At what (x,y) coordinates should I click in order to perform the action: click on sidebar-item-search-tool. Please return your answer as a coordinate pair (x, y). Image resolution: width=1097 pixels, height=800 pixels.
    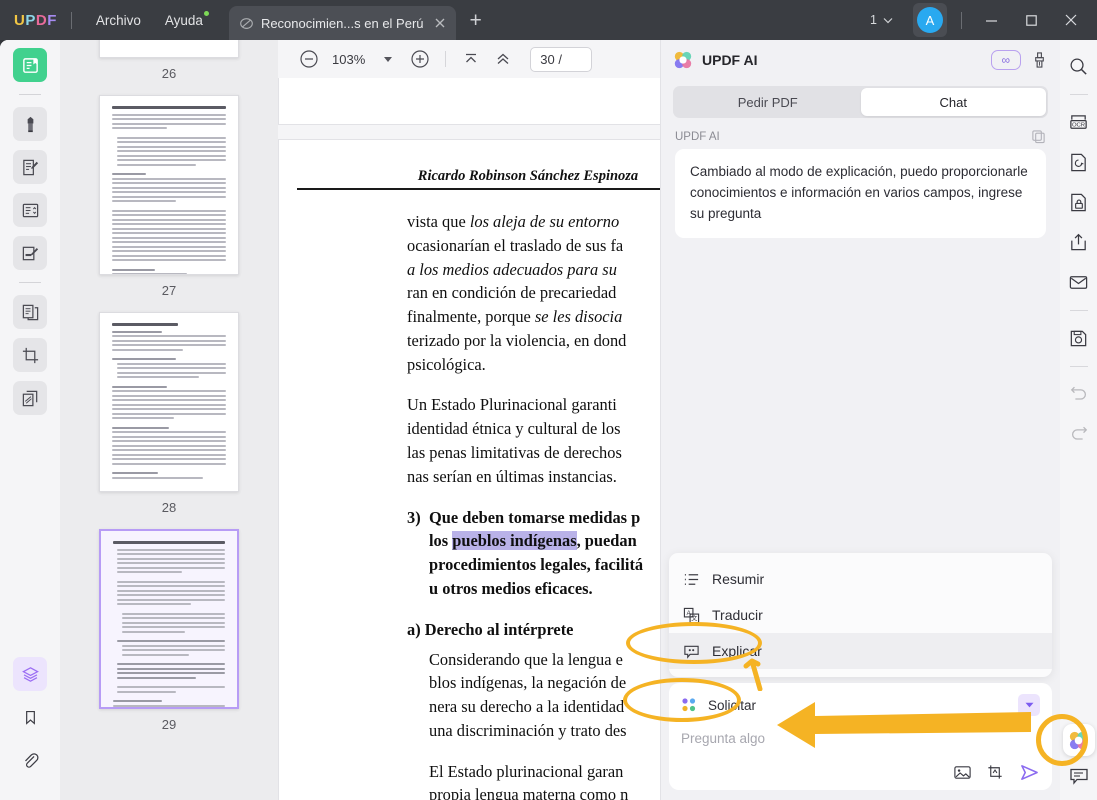
    Looking at the image, I should click on (1079, 66).